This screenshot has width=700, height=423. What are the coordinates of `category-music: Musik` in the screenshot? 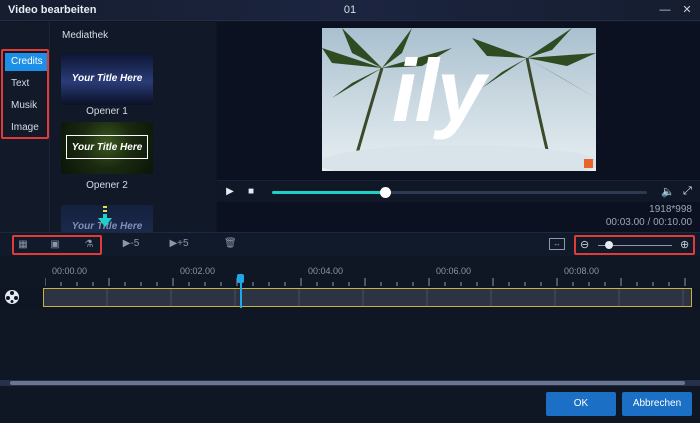 It's located at (26, 106).